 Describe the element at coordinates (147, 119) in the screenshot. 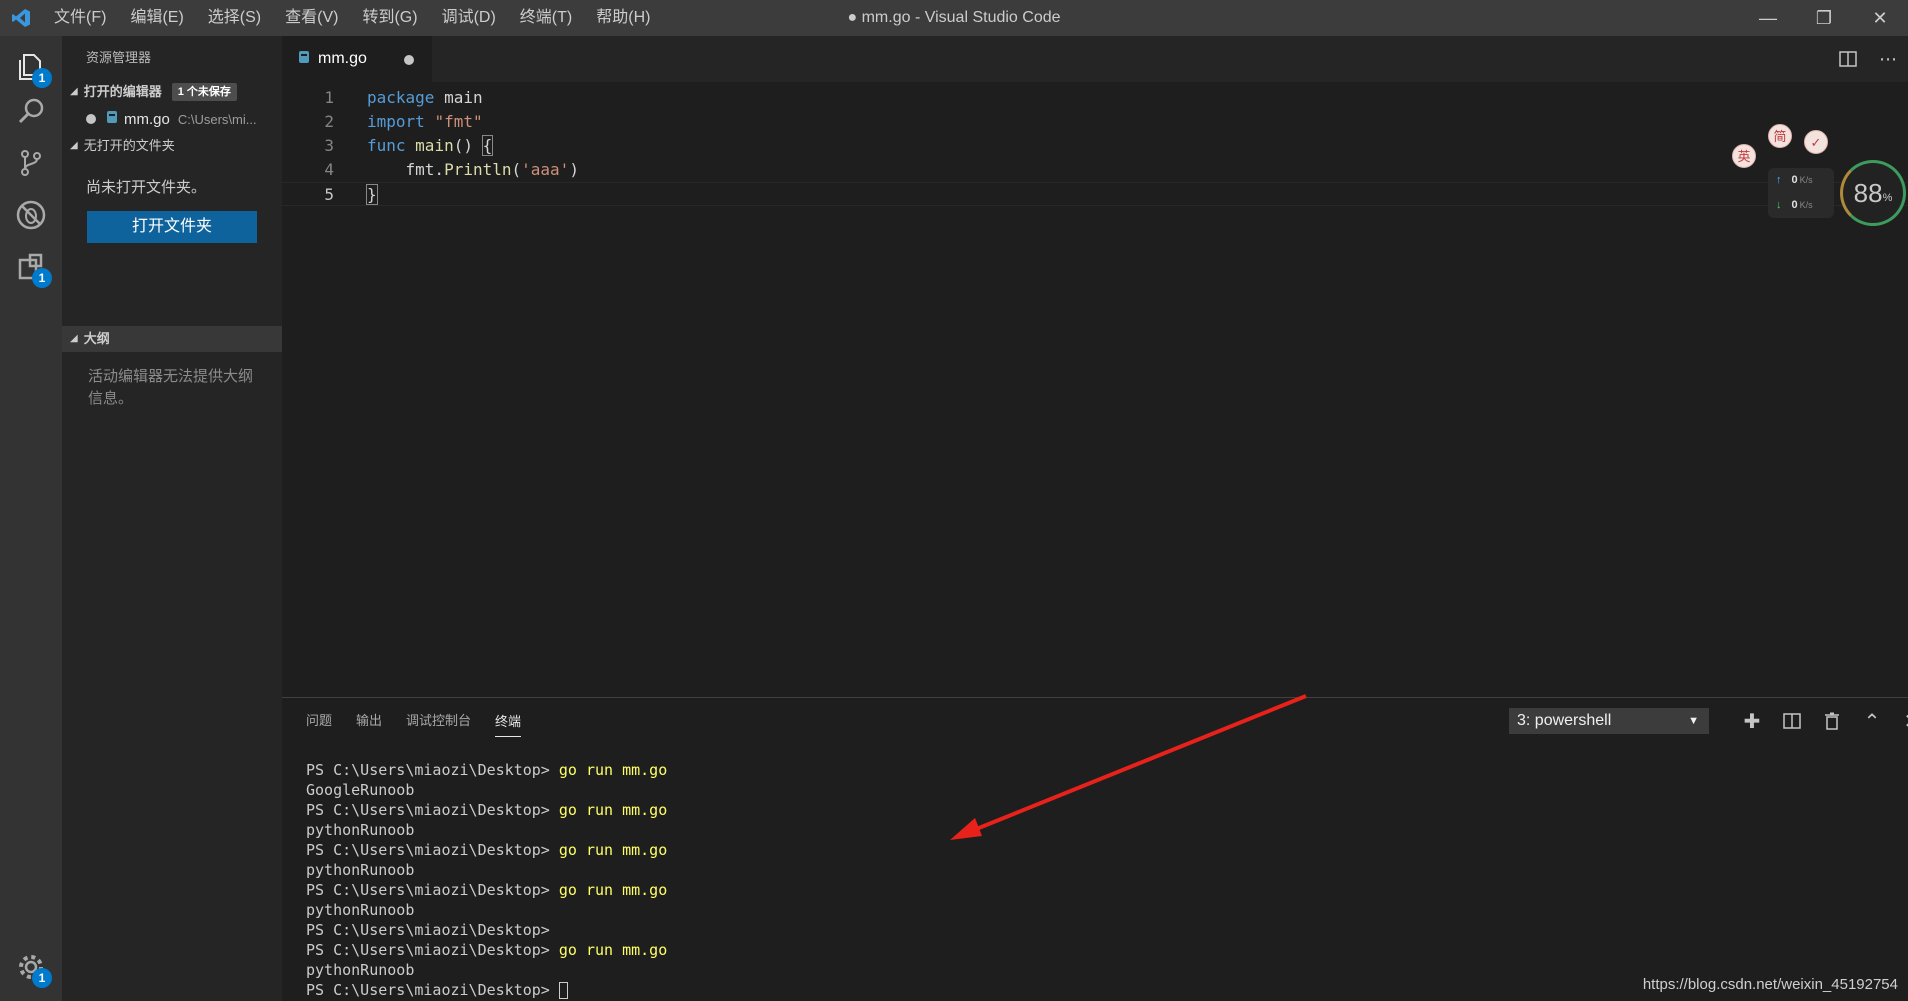

I see `open-editor-filename: mm.go` at that location.